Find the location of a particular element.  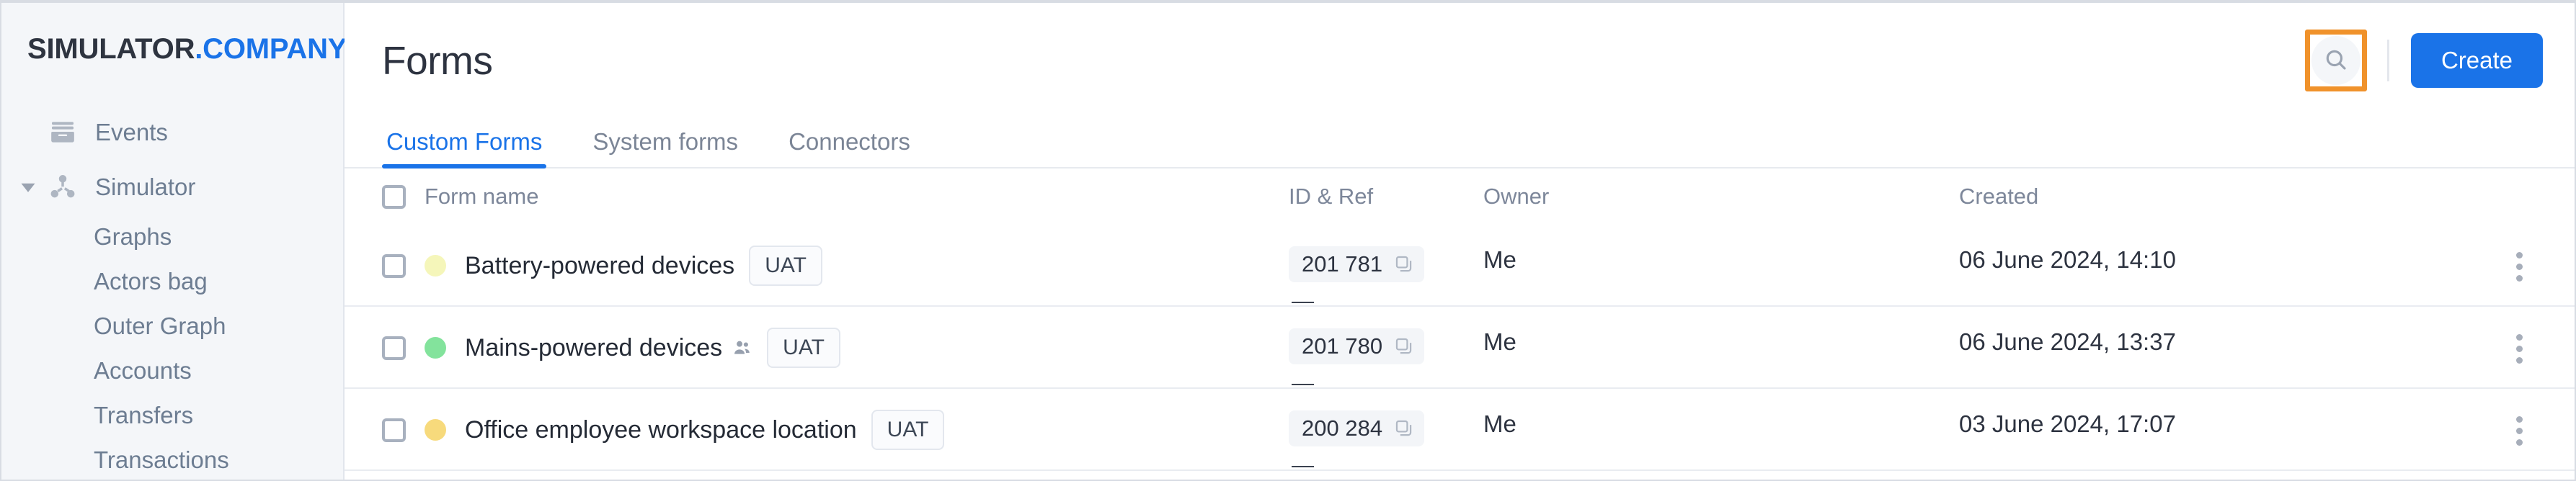

tab-label: Connectors is located at coordinates (849, 141).